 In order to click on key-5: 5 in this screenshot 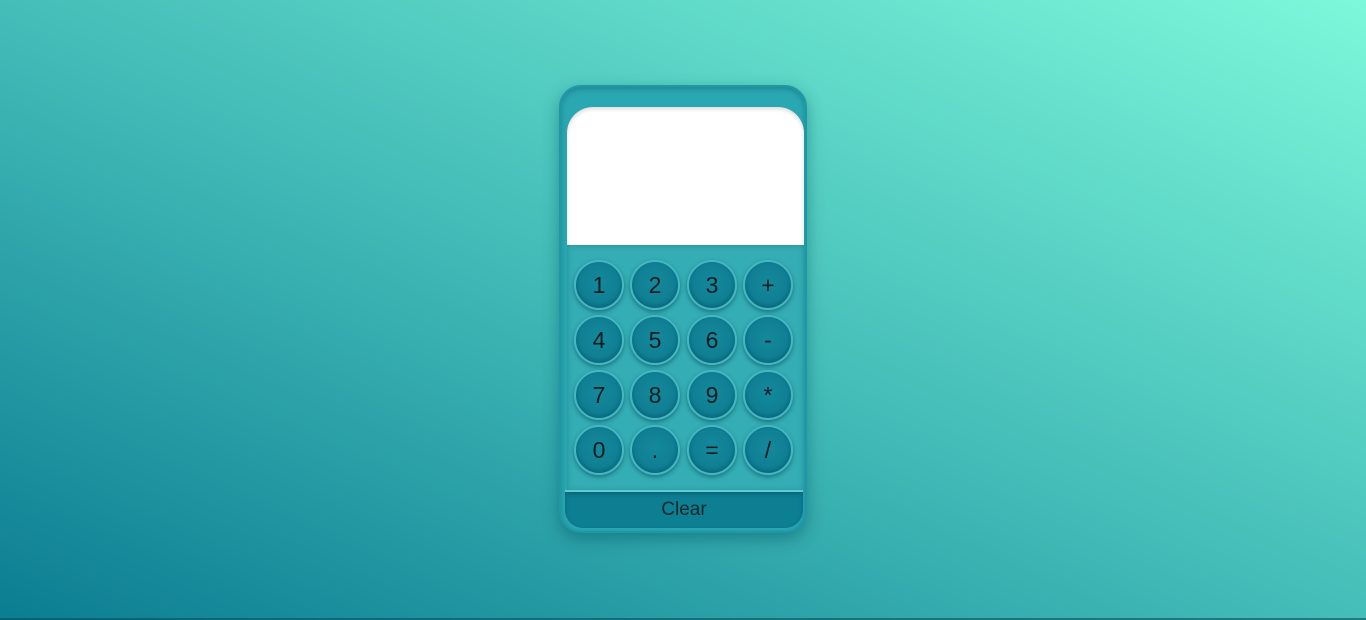, I will do `click(655, 340)`.